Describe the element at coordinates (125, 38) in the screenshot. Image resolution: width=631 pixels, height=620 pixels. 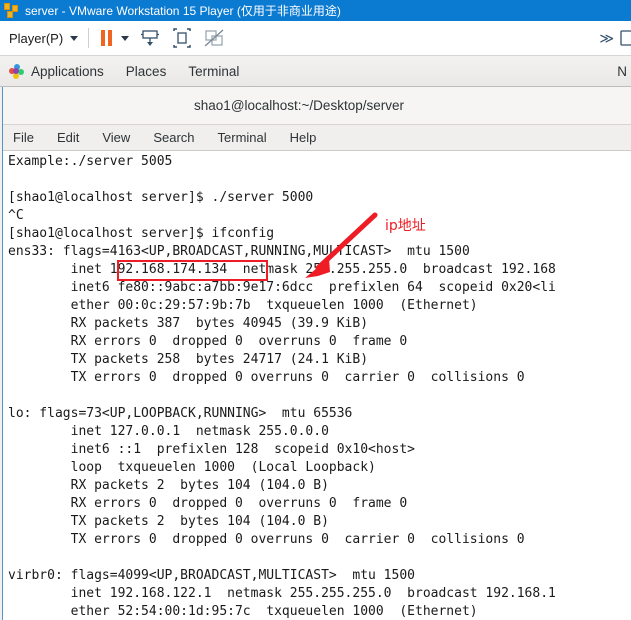
I see `pause-dropdown-chevron-down-icon` at that location.